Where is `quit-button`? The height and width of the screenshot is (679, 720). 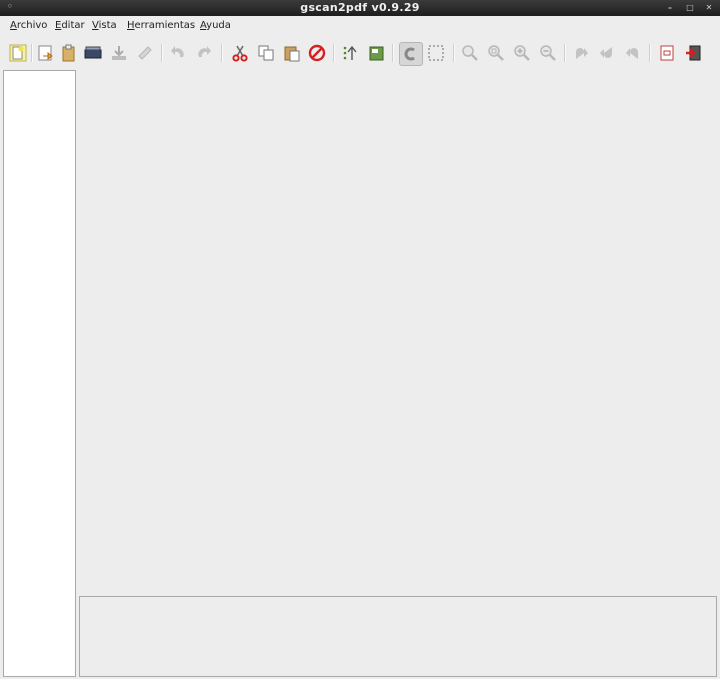 quit-button is located at coordinates (693, 53).